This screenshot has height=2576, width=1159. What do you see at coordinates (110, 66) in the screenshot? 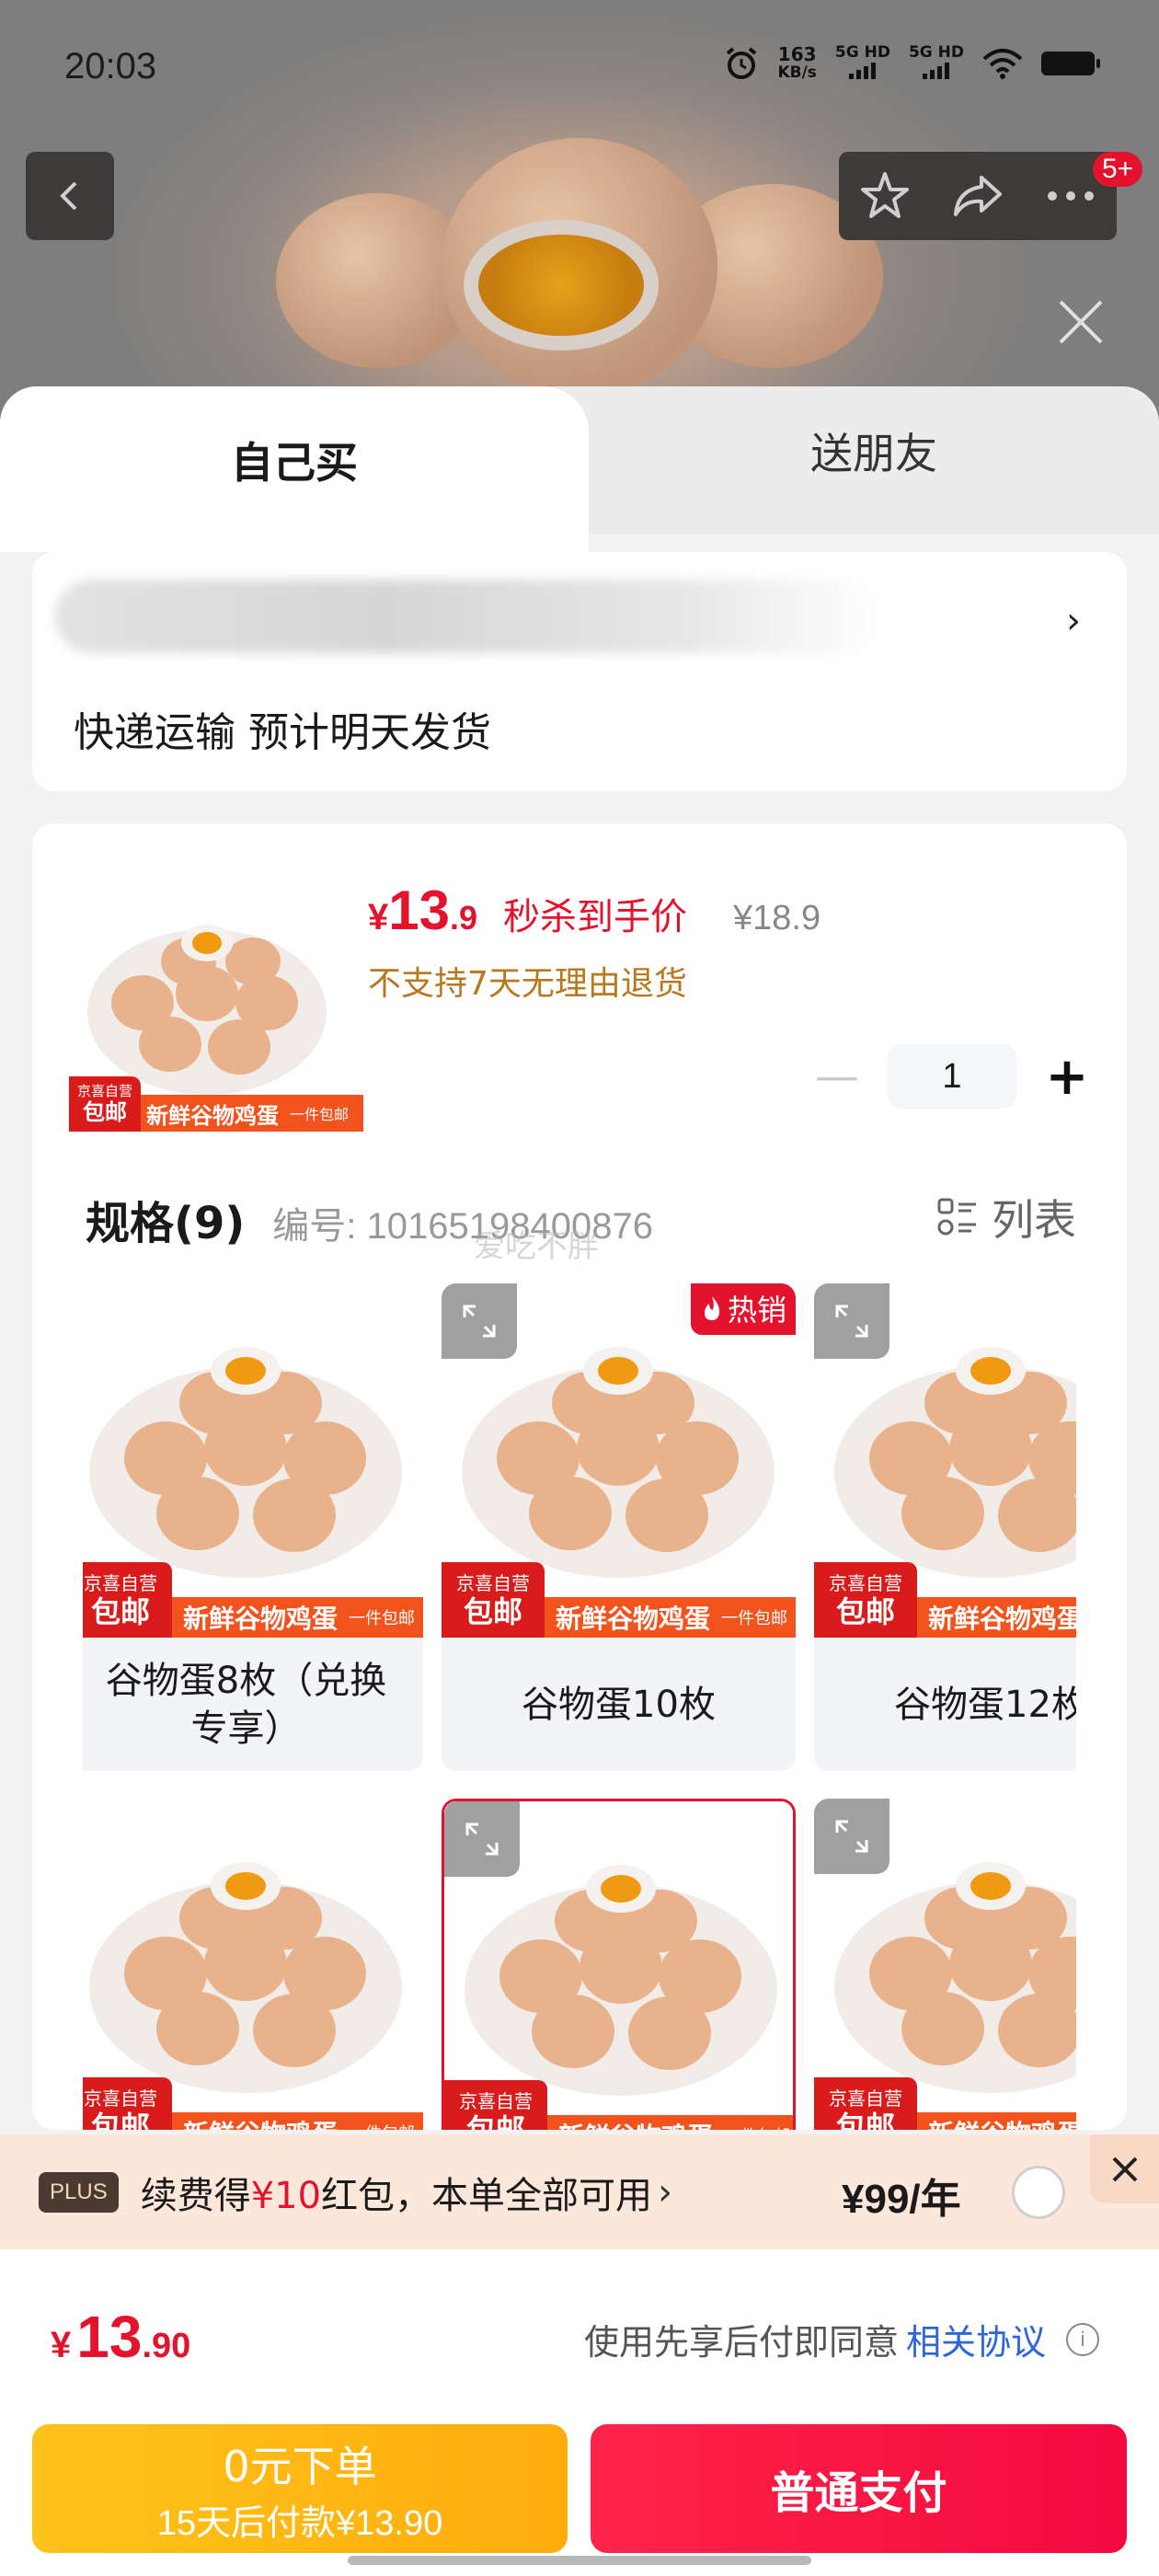
I see `status-time: 20:03` at bounding box center [110, 66].